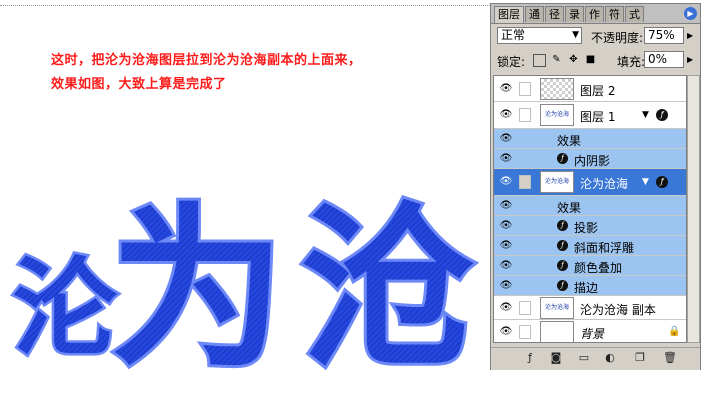 This screenshot has width=717, height=407. I want to click on tab-characters: 符, so click(614, 14).